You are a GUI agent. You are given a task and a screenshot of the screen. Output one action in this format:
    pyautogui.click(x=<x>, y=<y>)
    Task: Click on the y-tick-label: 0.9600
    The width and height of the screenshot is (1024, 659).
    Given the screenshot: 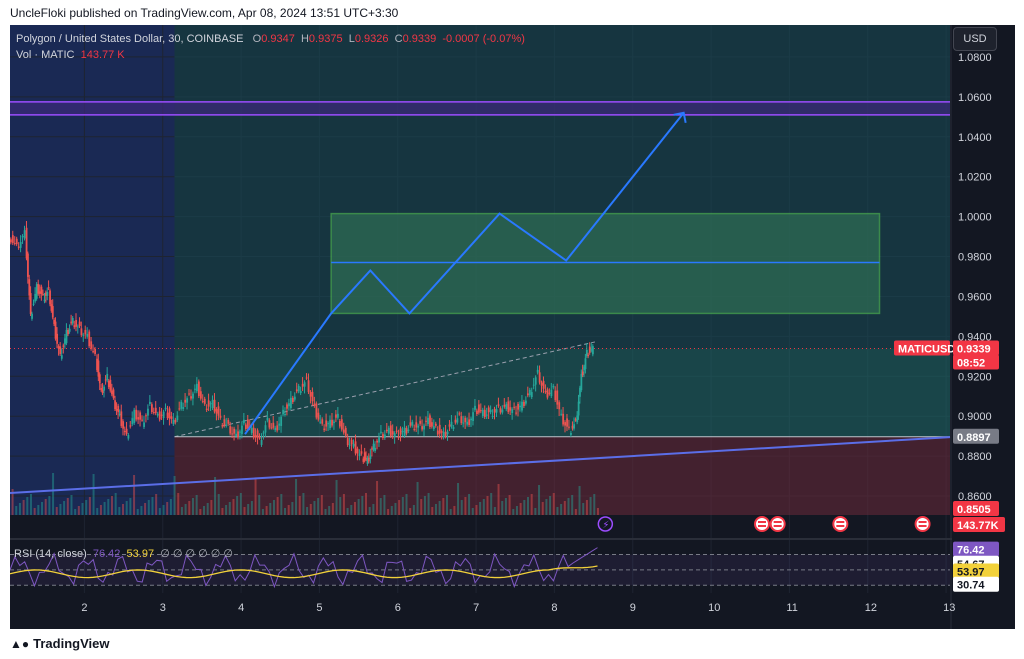 What is the action you would take?
    pyautogui.click(x=975, y=297)
    